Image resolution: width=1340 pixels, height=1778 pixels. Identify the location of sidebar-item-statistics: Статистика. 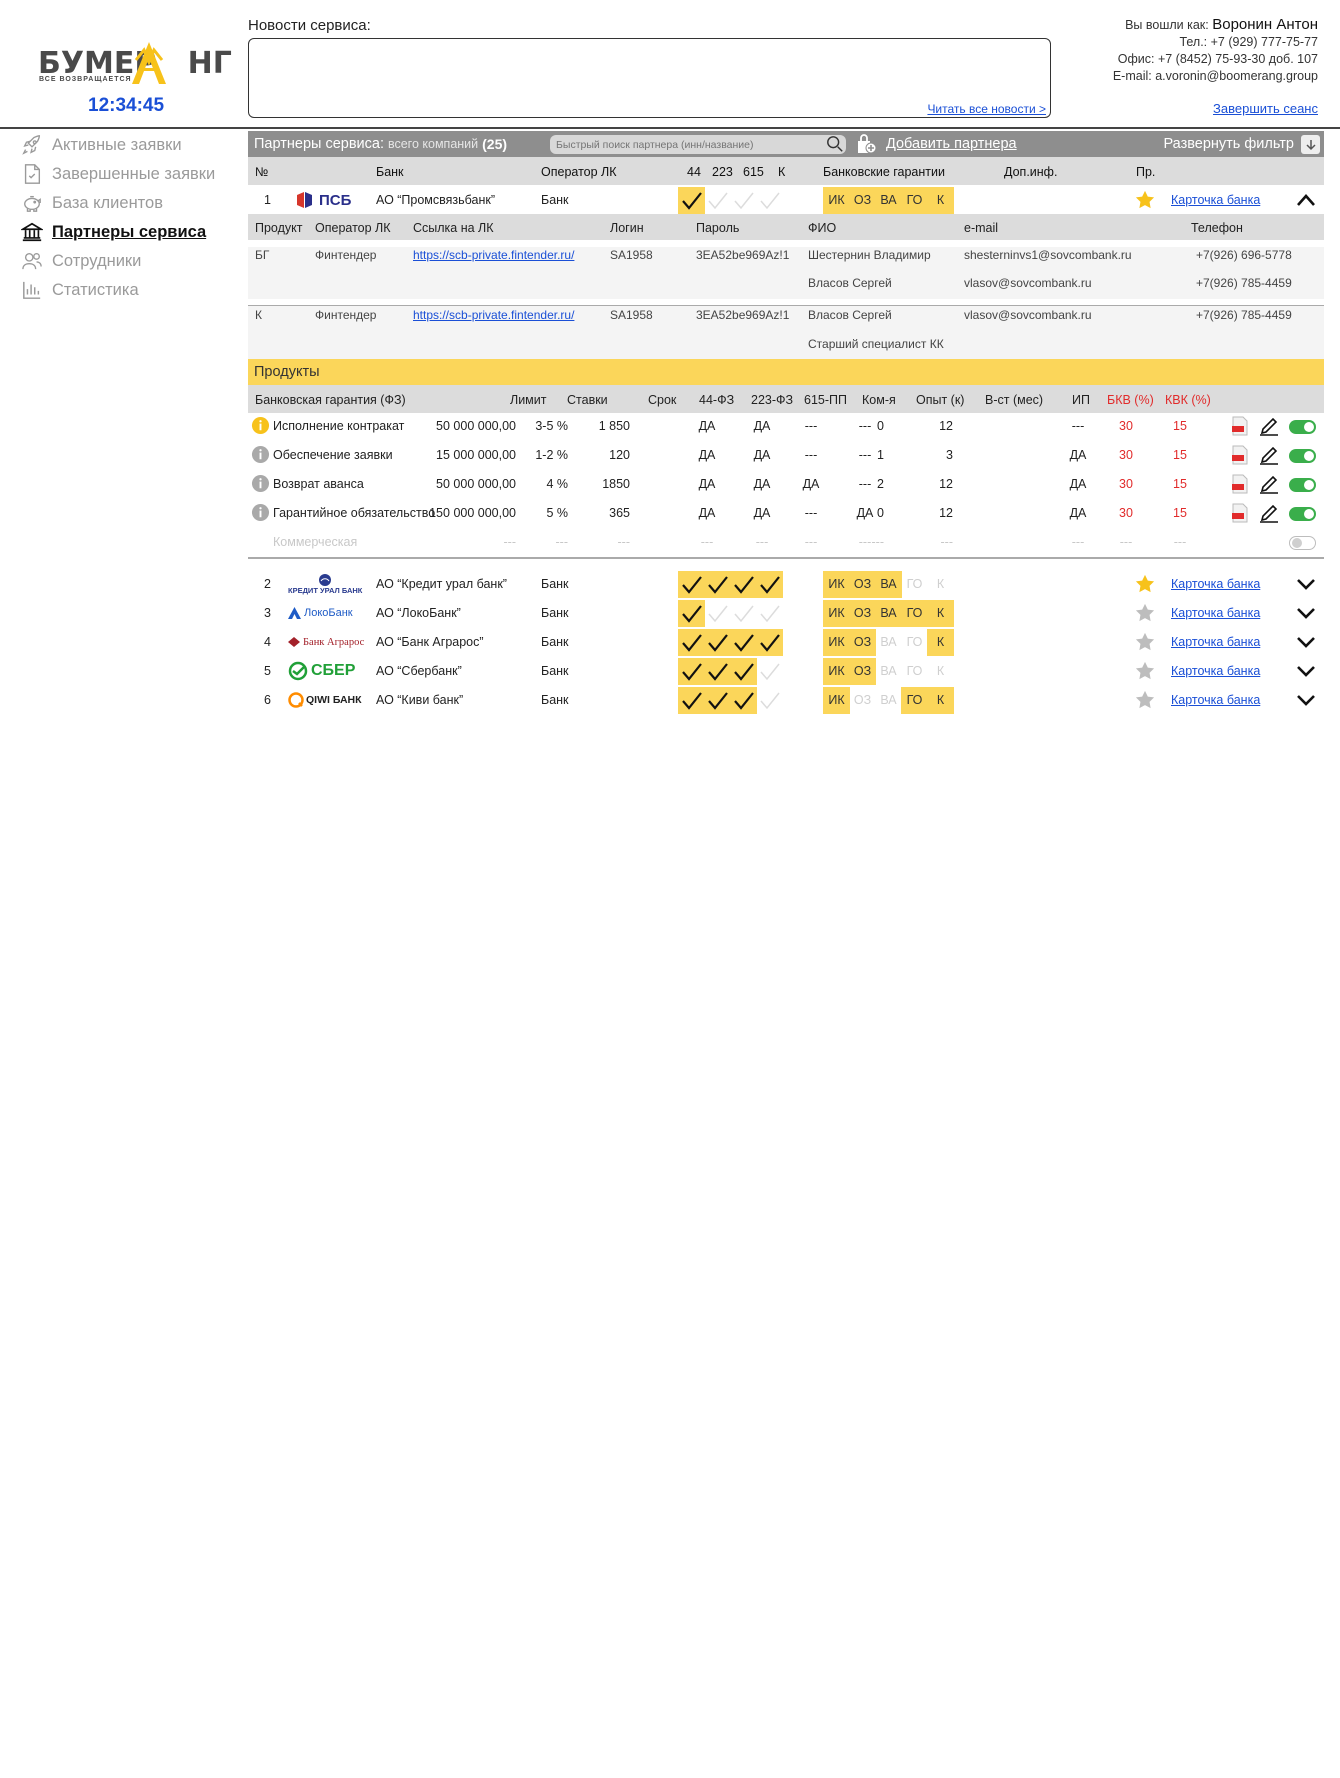
(79, 290).